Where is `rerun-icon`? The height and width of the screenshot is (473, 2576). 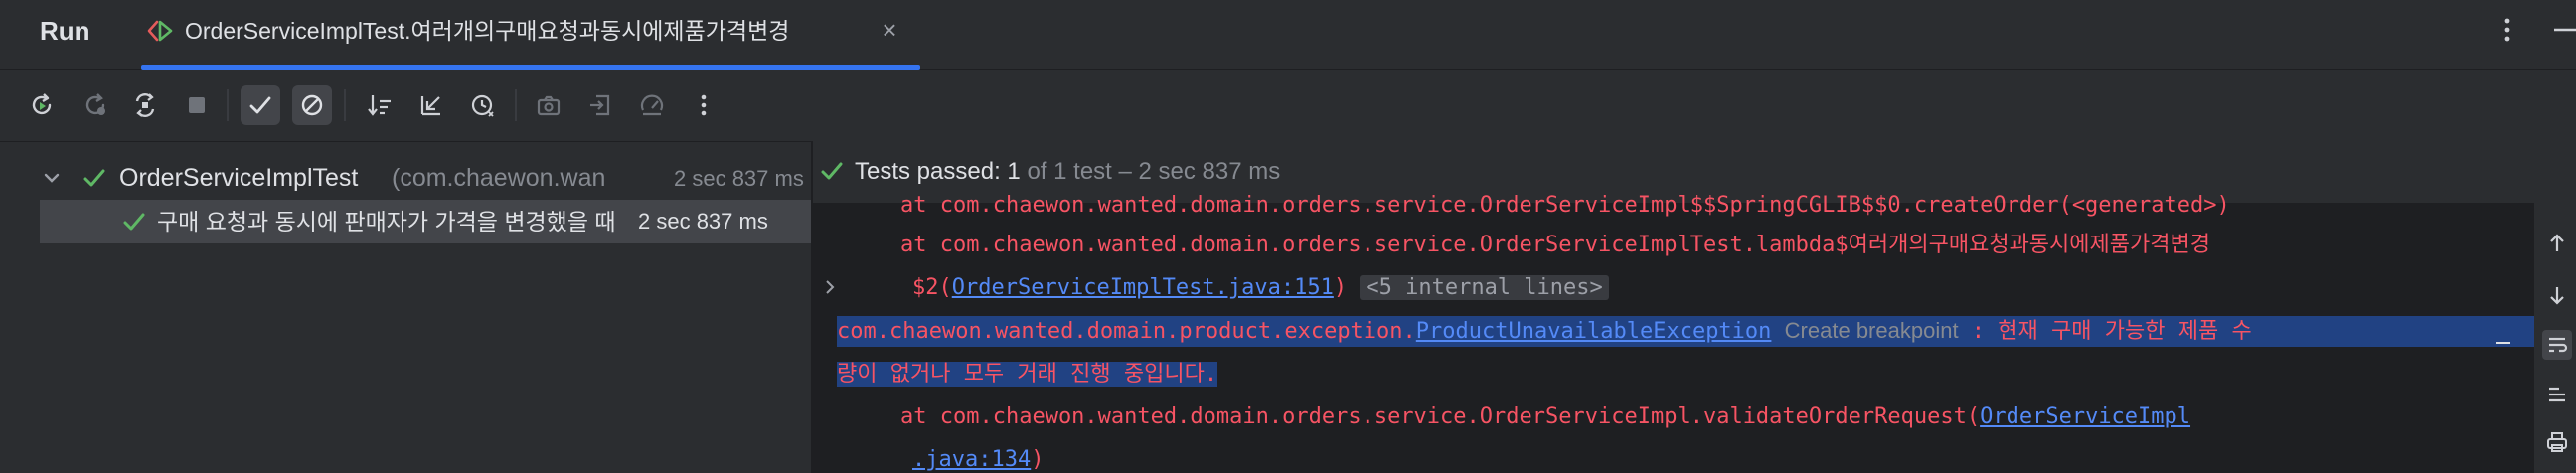
rerun-icon is located at coordinates (42, 104).